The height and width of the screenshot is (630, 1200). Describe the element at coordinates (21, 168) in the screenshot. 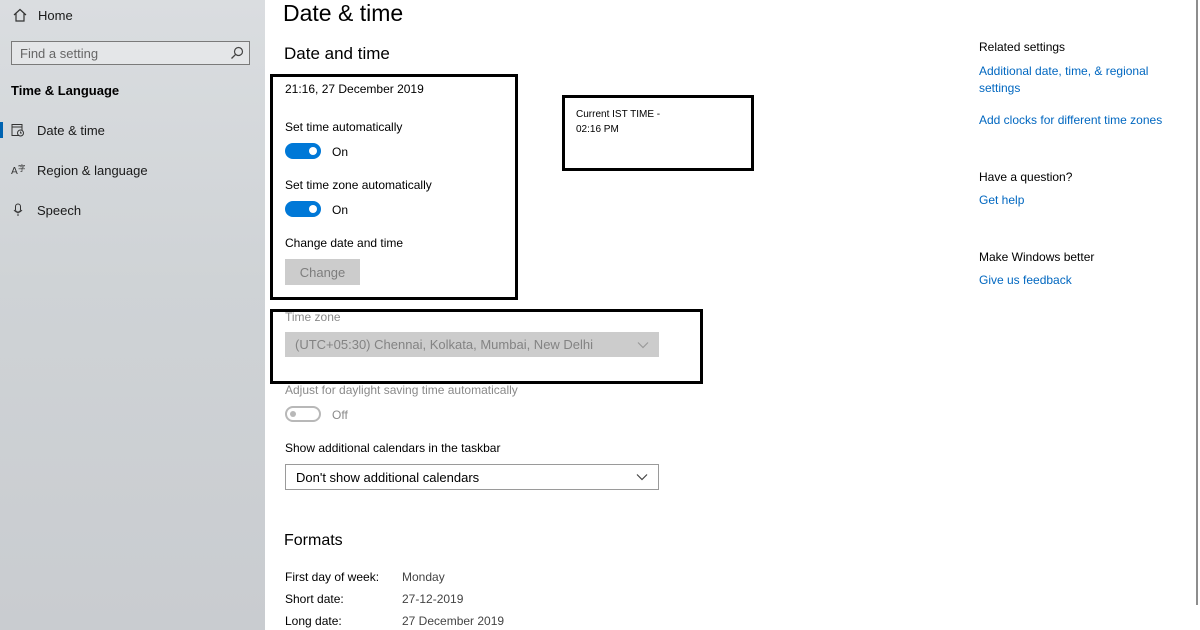

I see `svg-text: 字` at that location.